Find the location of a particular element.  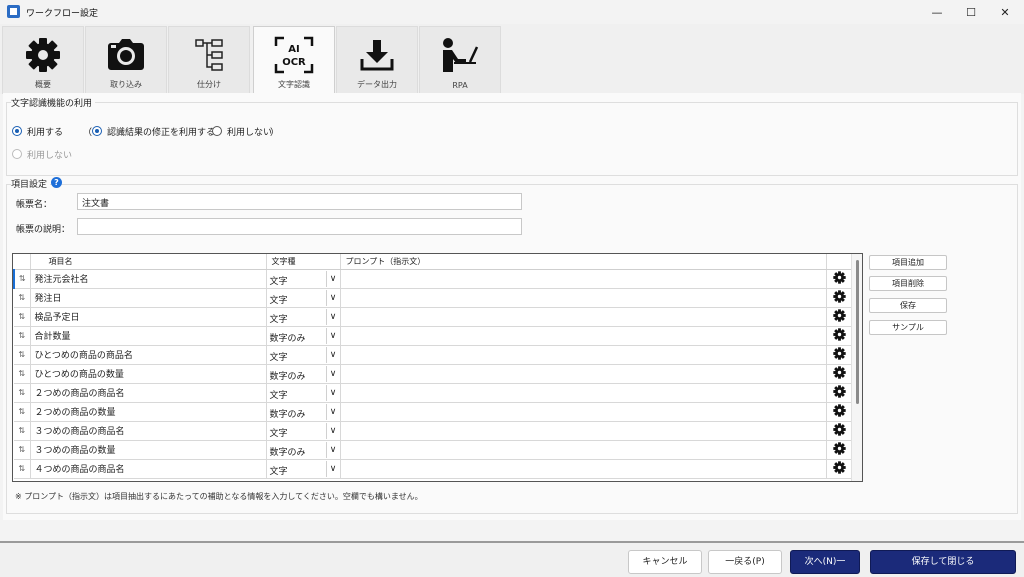

grid-row: ⇅ ３つめの商品の商品名 文字 ∨ is located at coordinates (433, 431).